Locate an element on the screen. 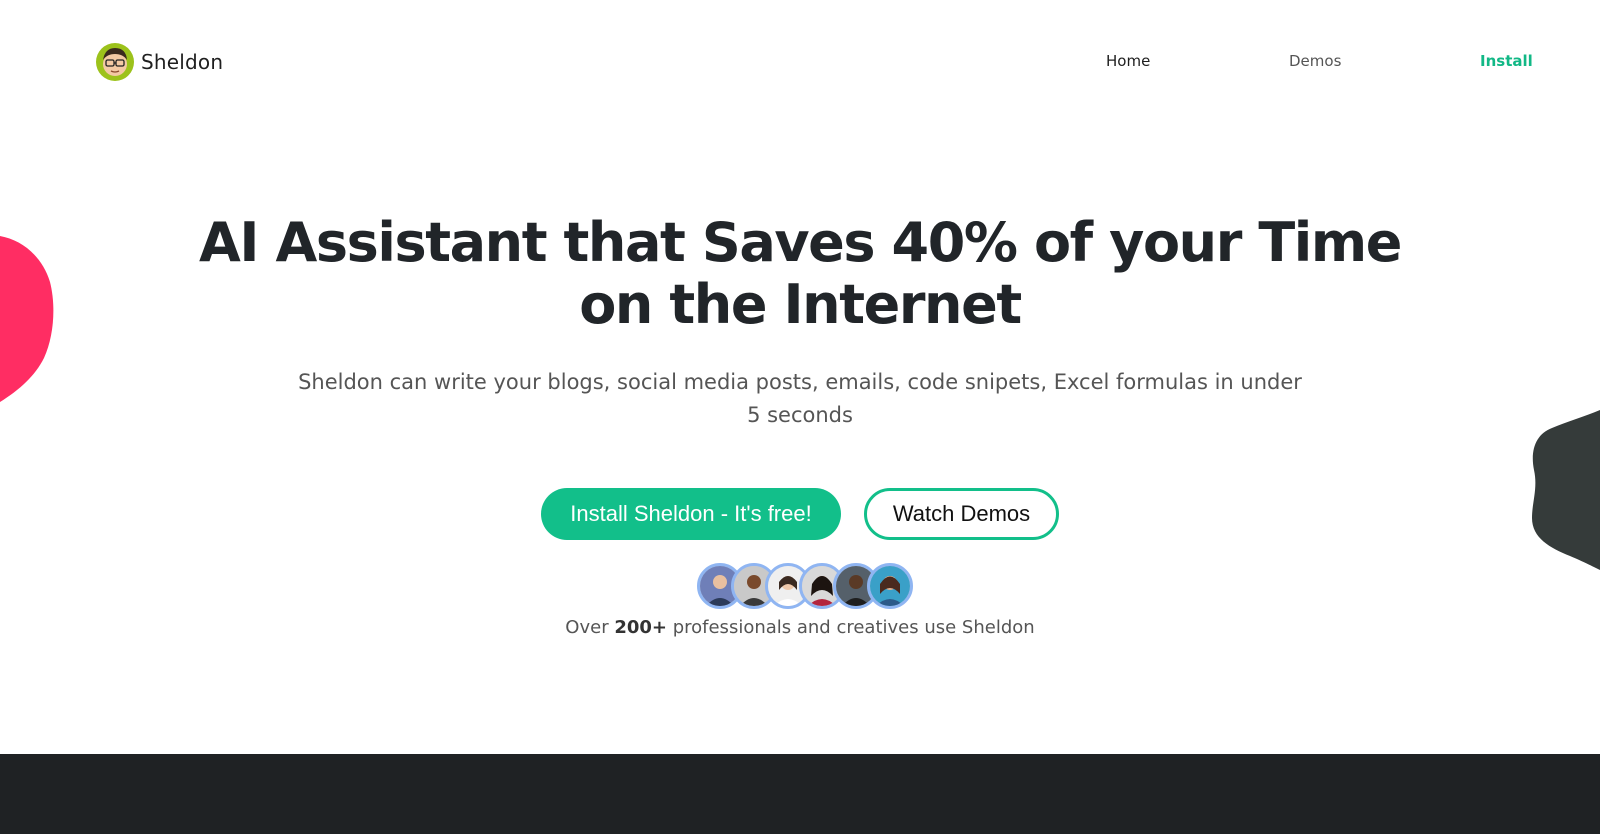 This screenshot has height=834, width=1600. brand-home-link: Sheldon is located at coordinates (159, 62).